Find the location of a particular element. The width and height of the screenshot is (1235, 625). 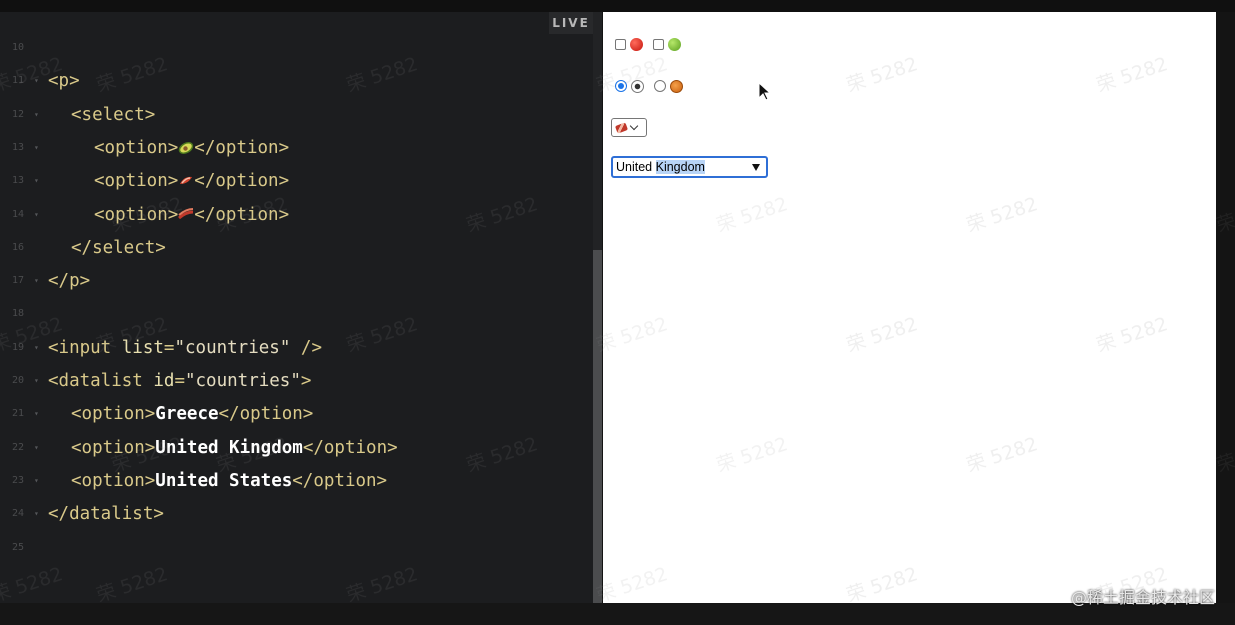

soccer-ball-icon is located at coordinates (637, 86).